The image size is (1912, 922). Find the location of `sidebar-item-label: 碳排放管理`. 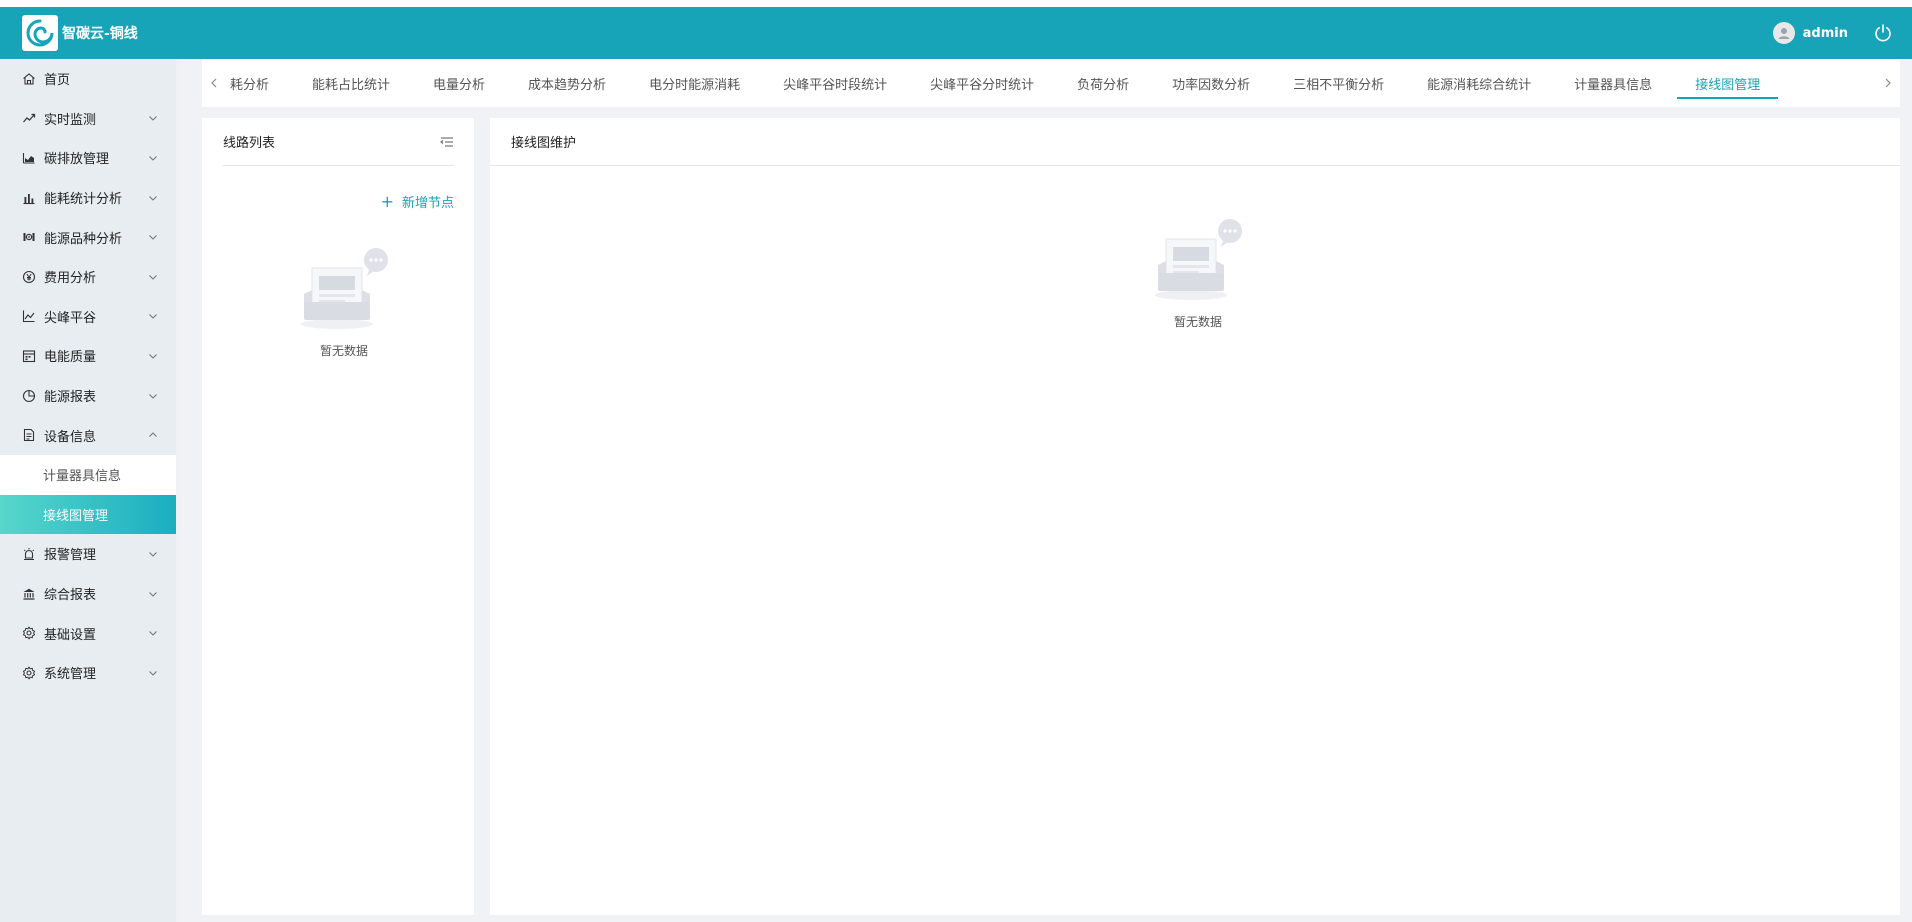

sidebar-item-label: 碳排放管理 is located at coordinates (77, 160).